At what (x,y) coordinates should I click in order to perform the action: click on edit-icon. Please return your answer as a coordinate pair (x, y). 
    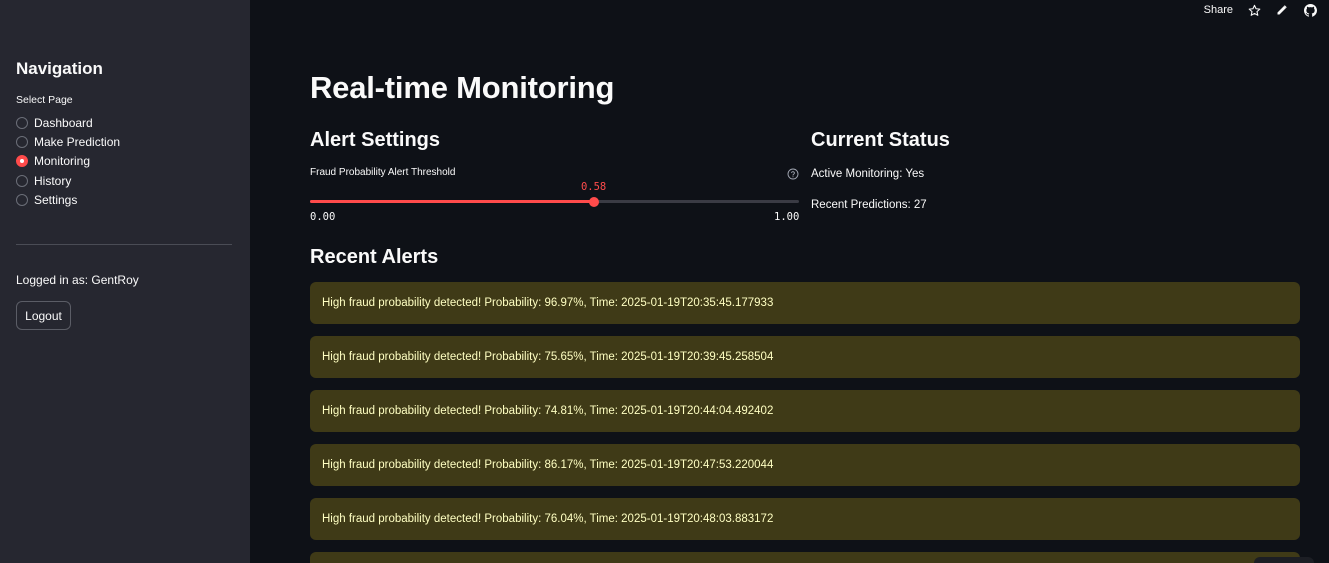
    Looking at the image, I should click on (1282, 10).